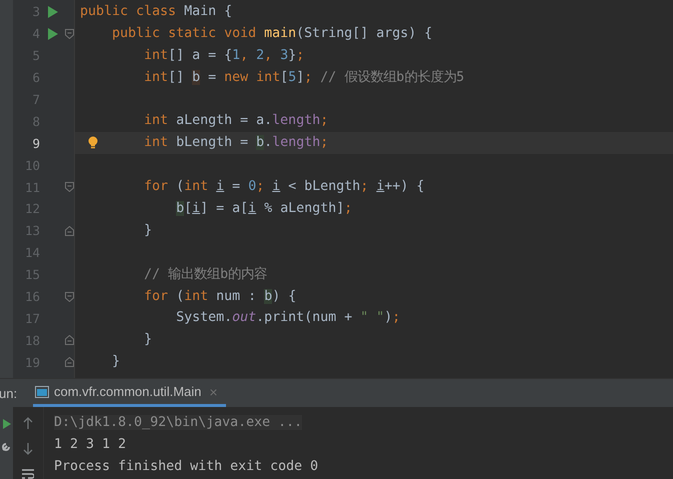 This screenshot has width=673, height=479. Describe the element at coordinates (224, 55) in the screenshot. I see `code-line: int[] a = {1, 2, 3};` at that location.